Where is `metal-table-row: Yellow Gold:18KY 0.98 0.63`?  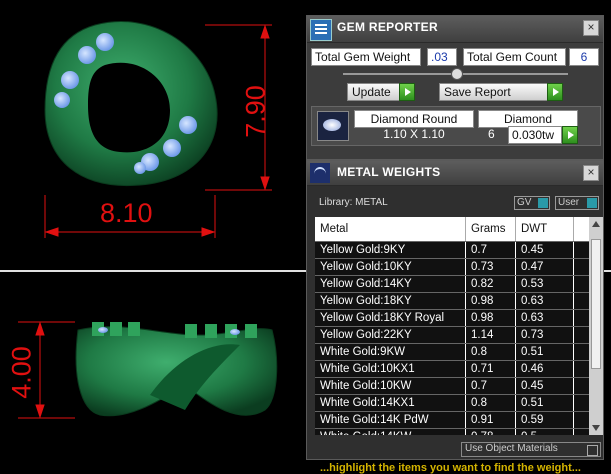 metal-table-row: Yellow Gold:18KY 0.98 0.63 is located at coordinates (453, 301).